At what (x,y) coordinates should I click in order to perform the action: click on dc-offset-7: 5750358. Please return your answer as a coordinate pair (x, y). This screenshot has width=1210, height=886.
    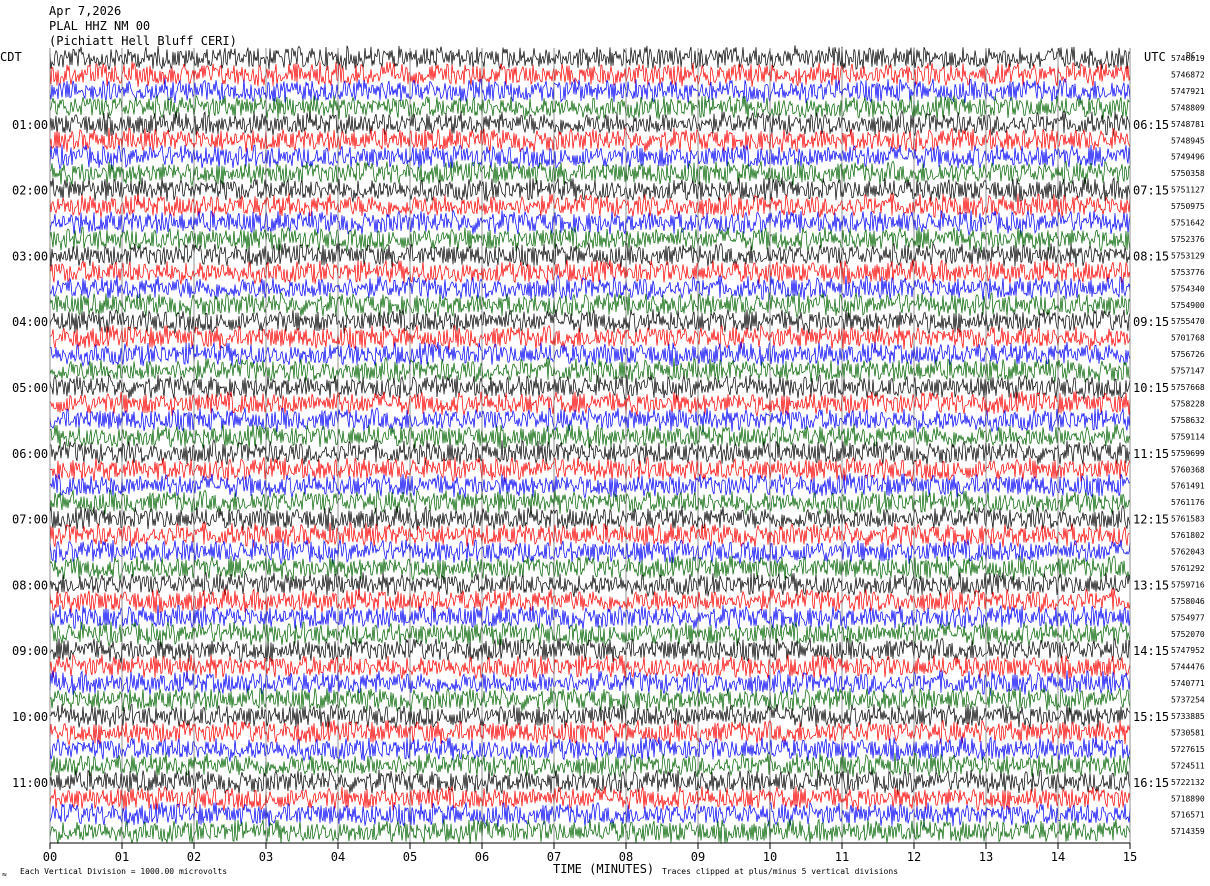
    Looking at the image, I should click on (1188, 173).